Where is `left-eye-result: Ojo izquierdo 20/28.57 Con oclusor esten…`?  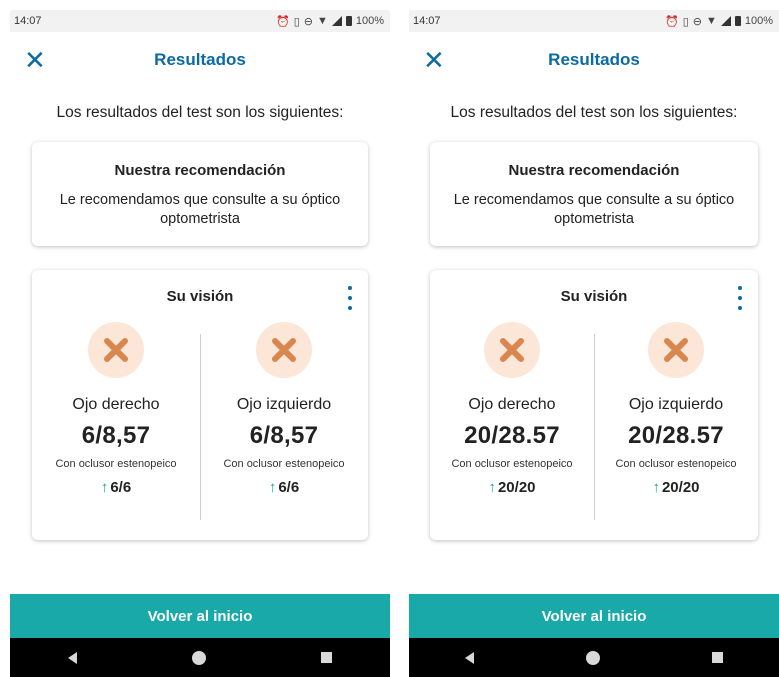 left-eye-result: Ojo izquierdo 20/28.57 Con oclusor esten… is located at coordinates (676, 409).